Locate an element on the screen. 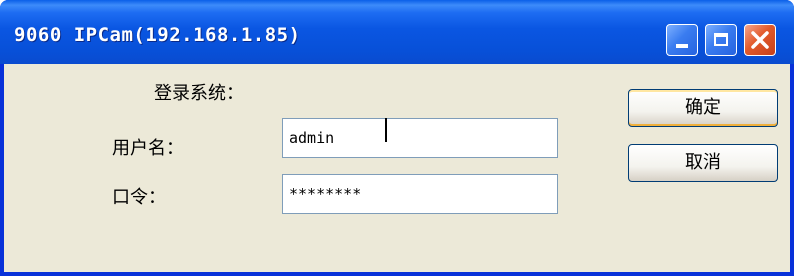 This screenshot has height=276, width=794. cancel-button: 取消 is located at coordinates (703, 163).